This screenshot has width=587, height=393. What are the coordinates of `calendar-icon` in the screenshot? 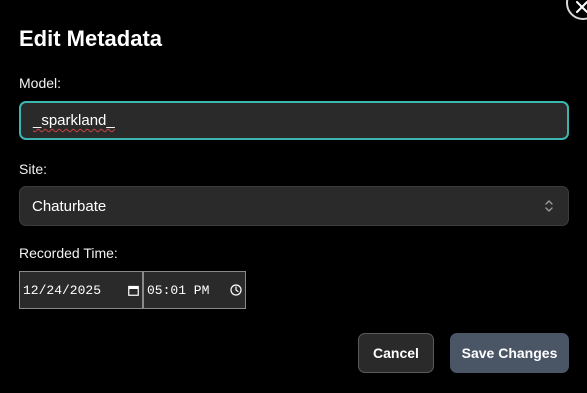 It's located at (133, 290).